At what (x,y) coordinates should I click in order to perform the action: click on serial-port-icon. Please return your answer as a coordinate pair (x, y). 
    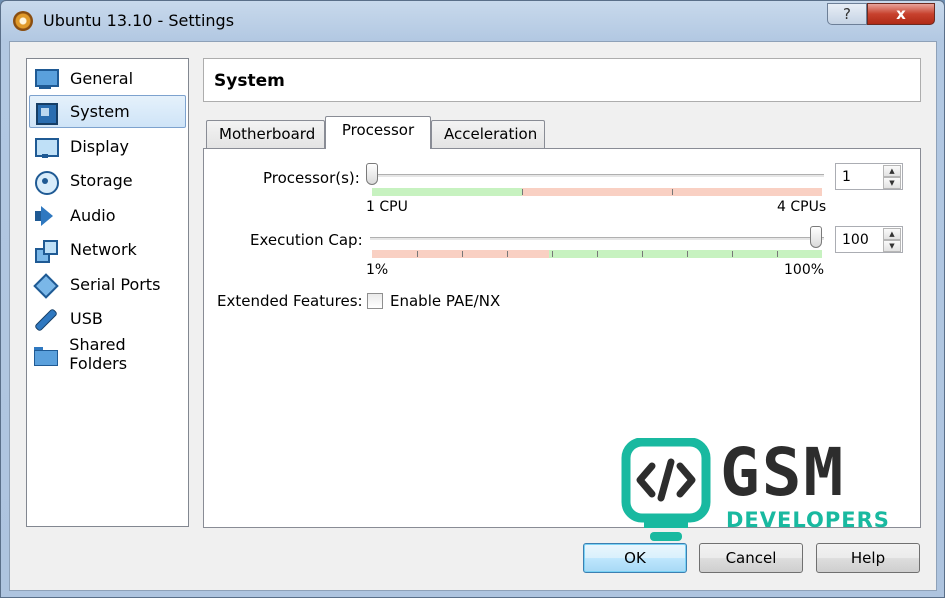
    Looking at the image, I should click on (45, 285).